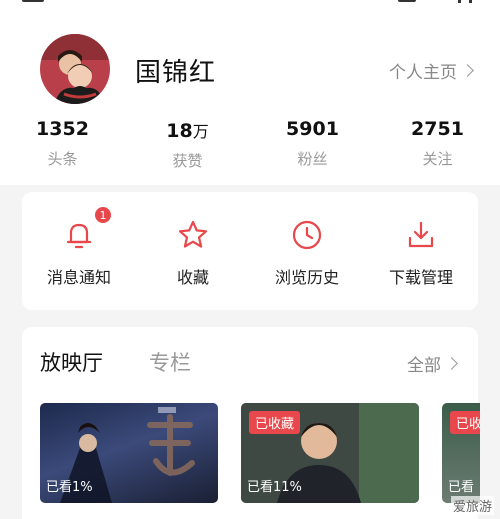 The image size is (500, 519). Describe the element at coordinates (437, 144) in the screenshot. I see `stat-following: 2751 关注` at that location.